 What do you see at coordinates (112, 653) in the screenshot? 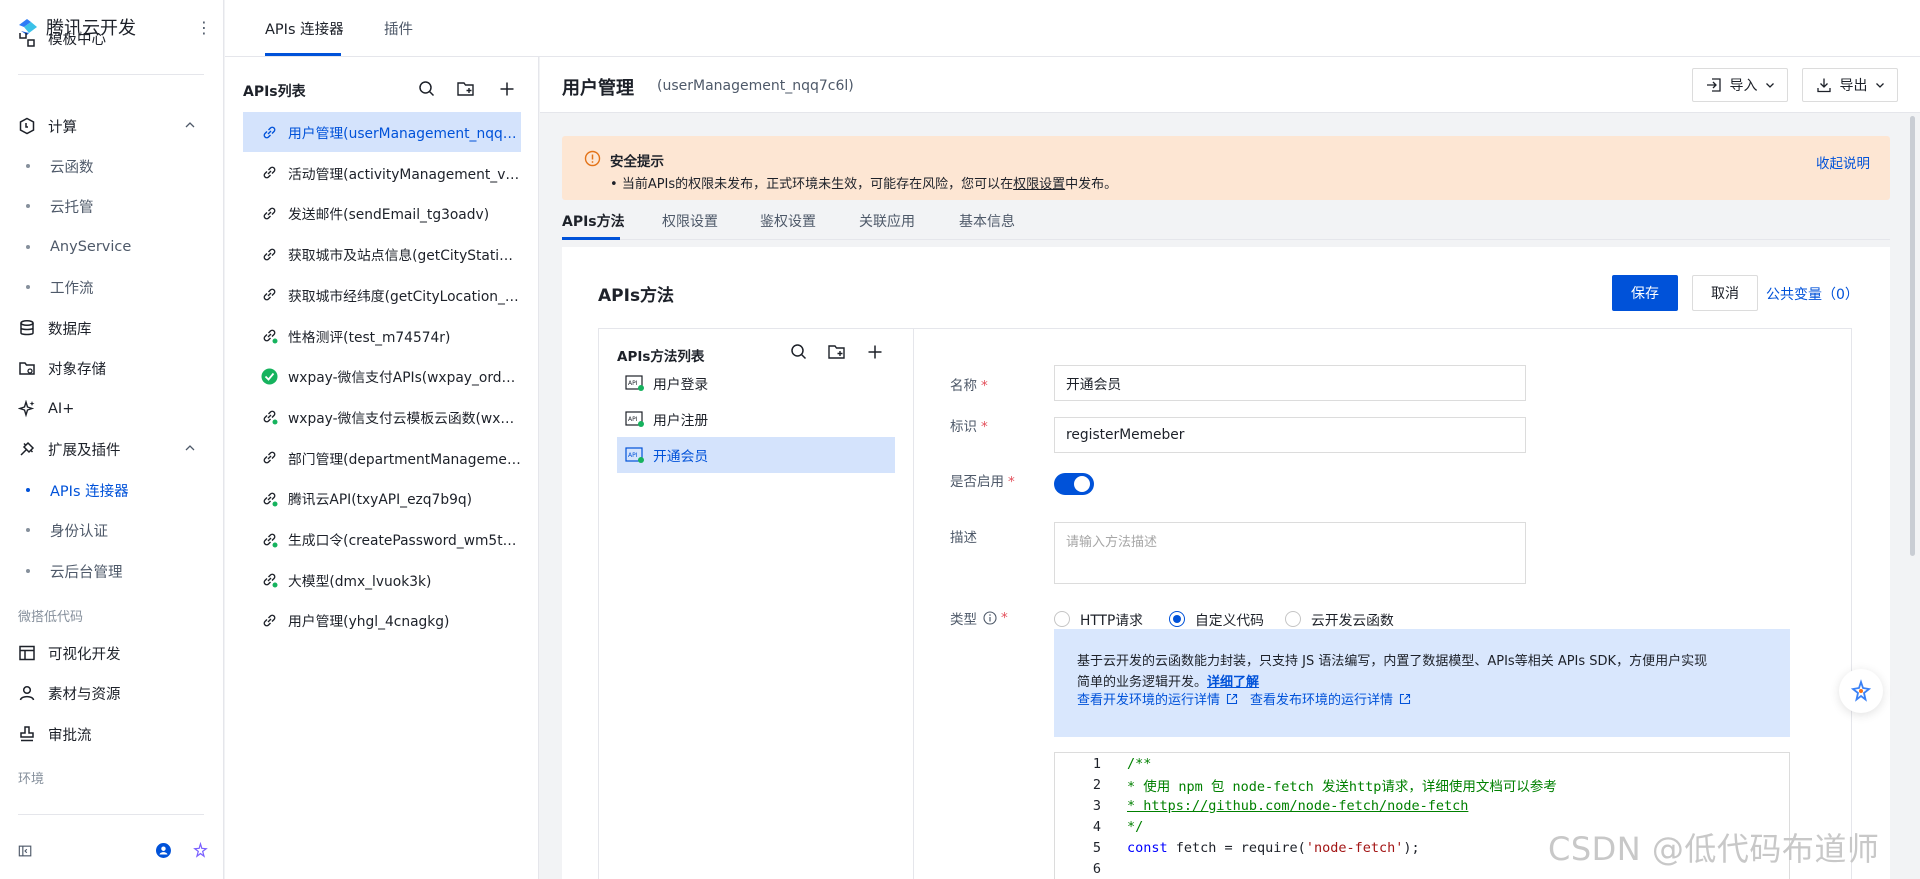
I see `nav-item-visual-dev: 可视化开发` at bounding box center [112, 653].